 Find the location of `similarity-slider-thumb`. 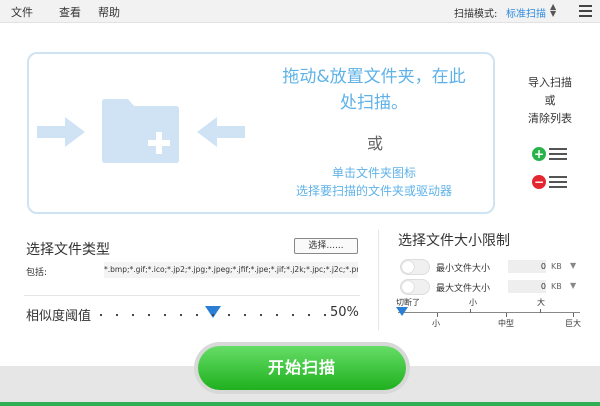

similarity-slider-thumb is located at coordinates (213, 312).